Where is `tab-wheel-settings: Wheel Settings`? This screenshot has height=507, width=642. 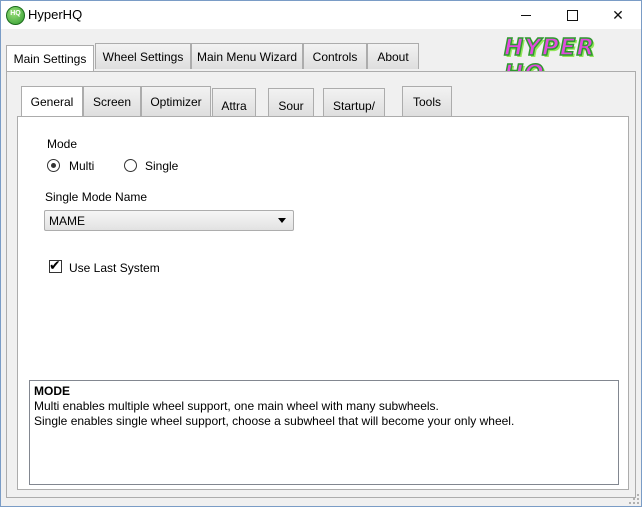 tab-wheel-settings: Wheel Settings is located at coordinates (143, 56).